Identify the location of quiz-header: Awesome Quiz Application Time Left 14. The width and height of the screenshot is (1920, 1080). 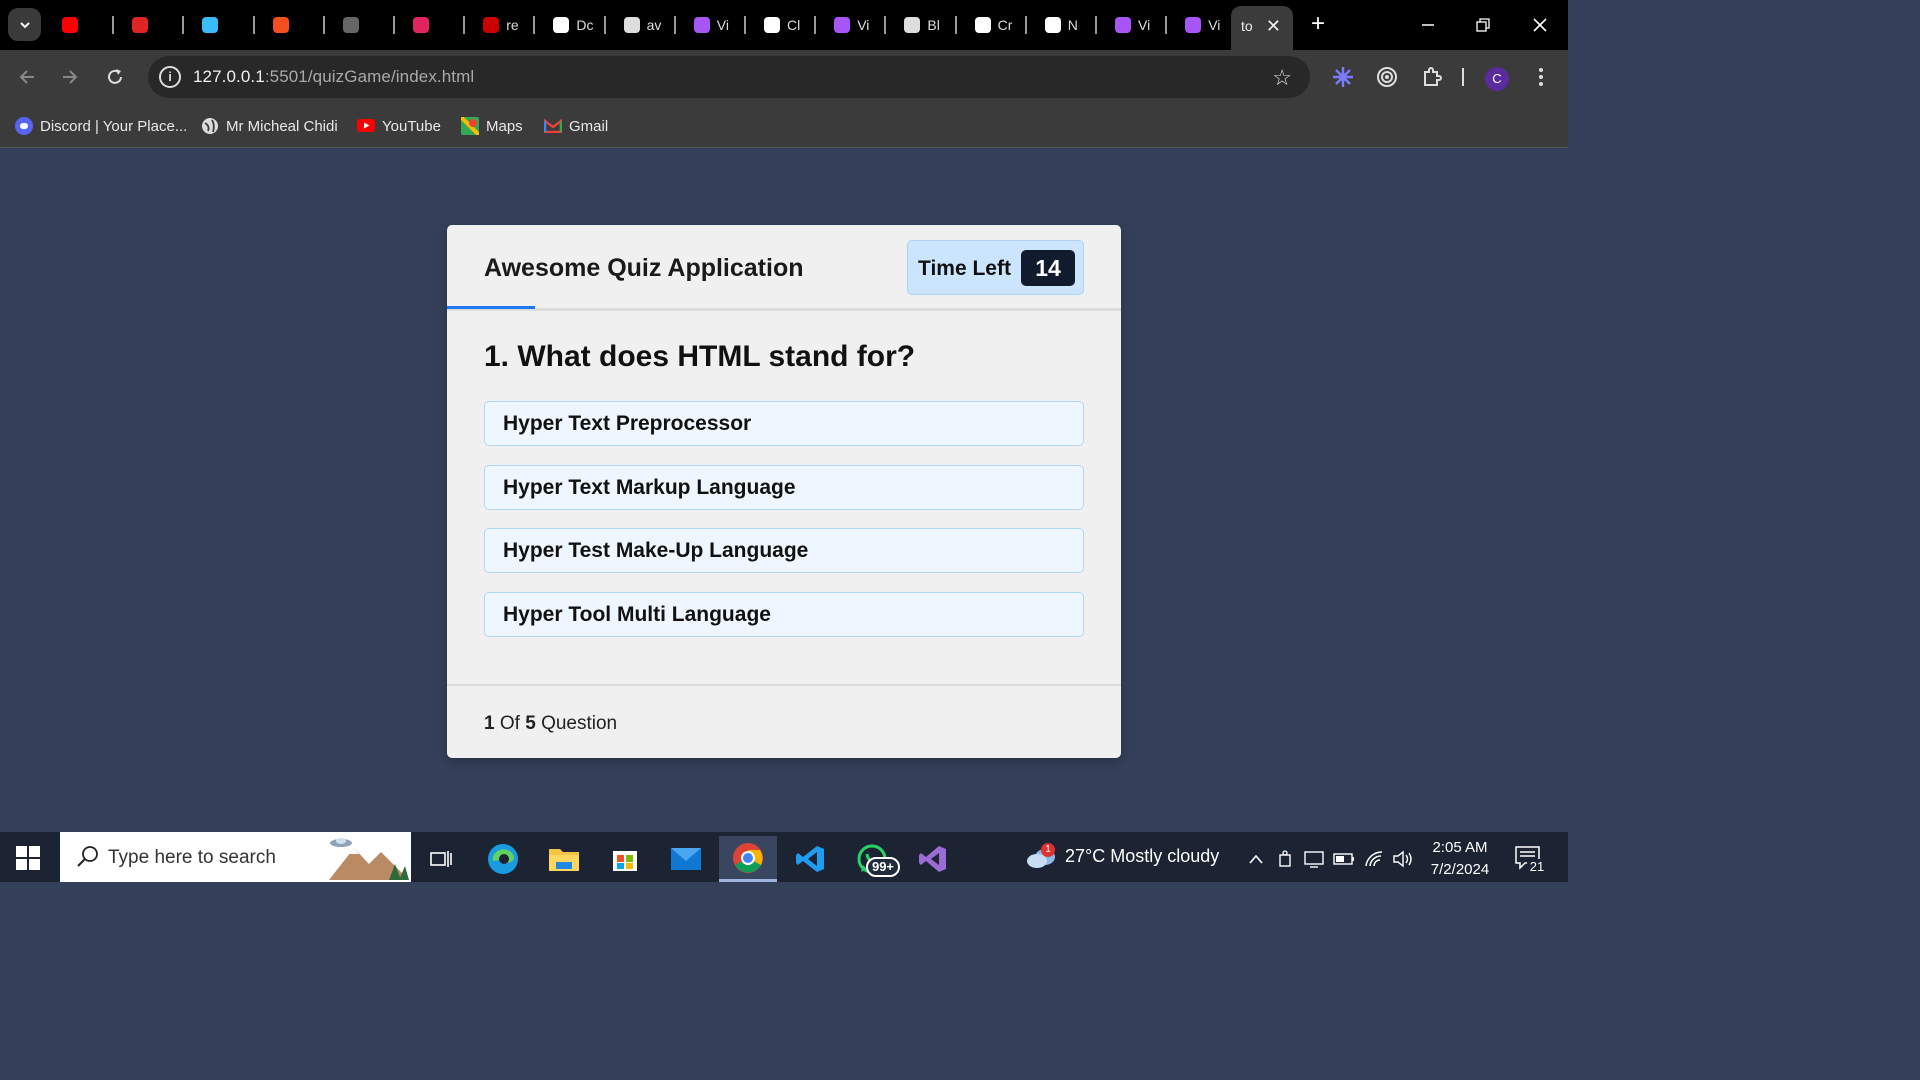
(784, 268).